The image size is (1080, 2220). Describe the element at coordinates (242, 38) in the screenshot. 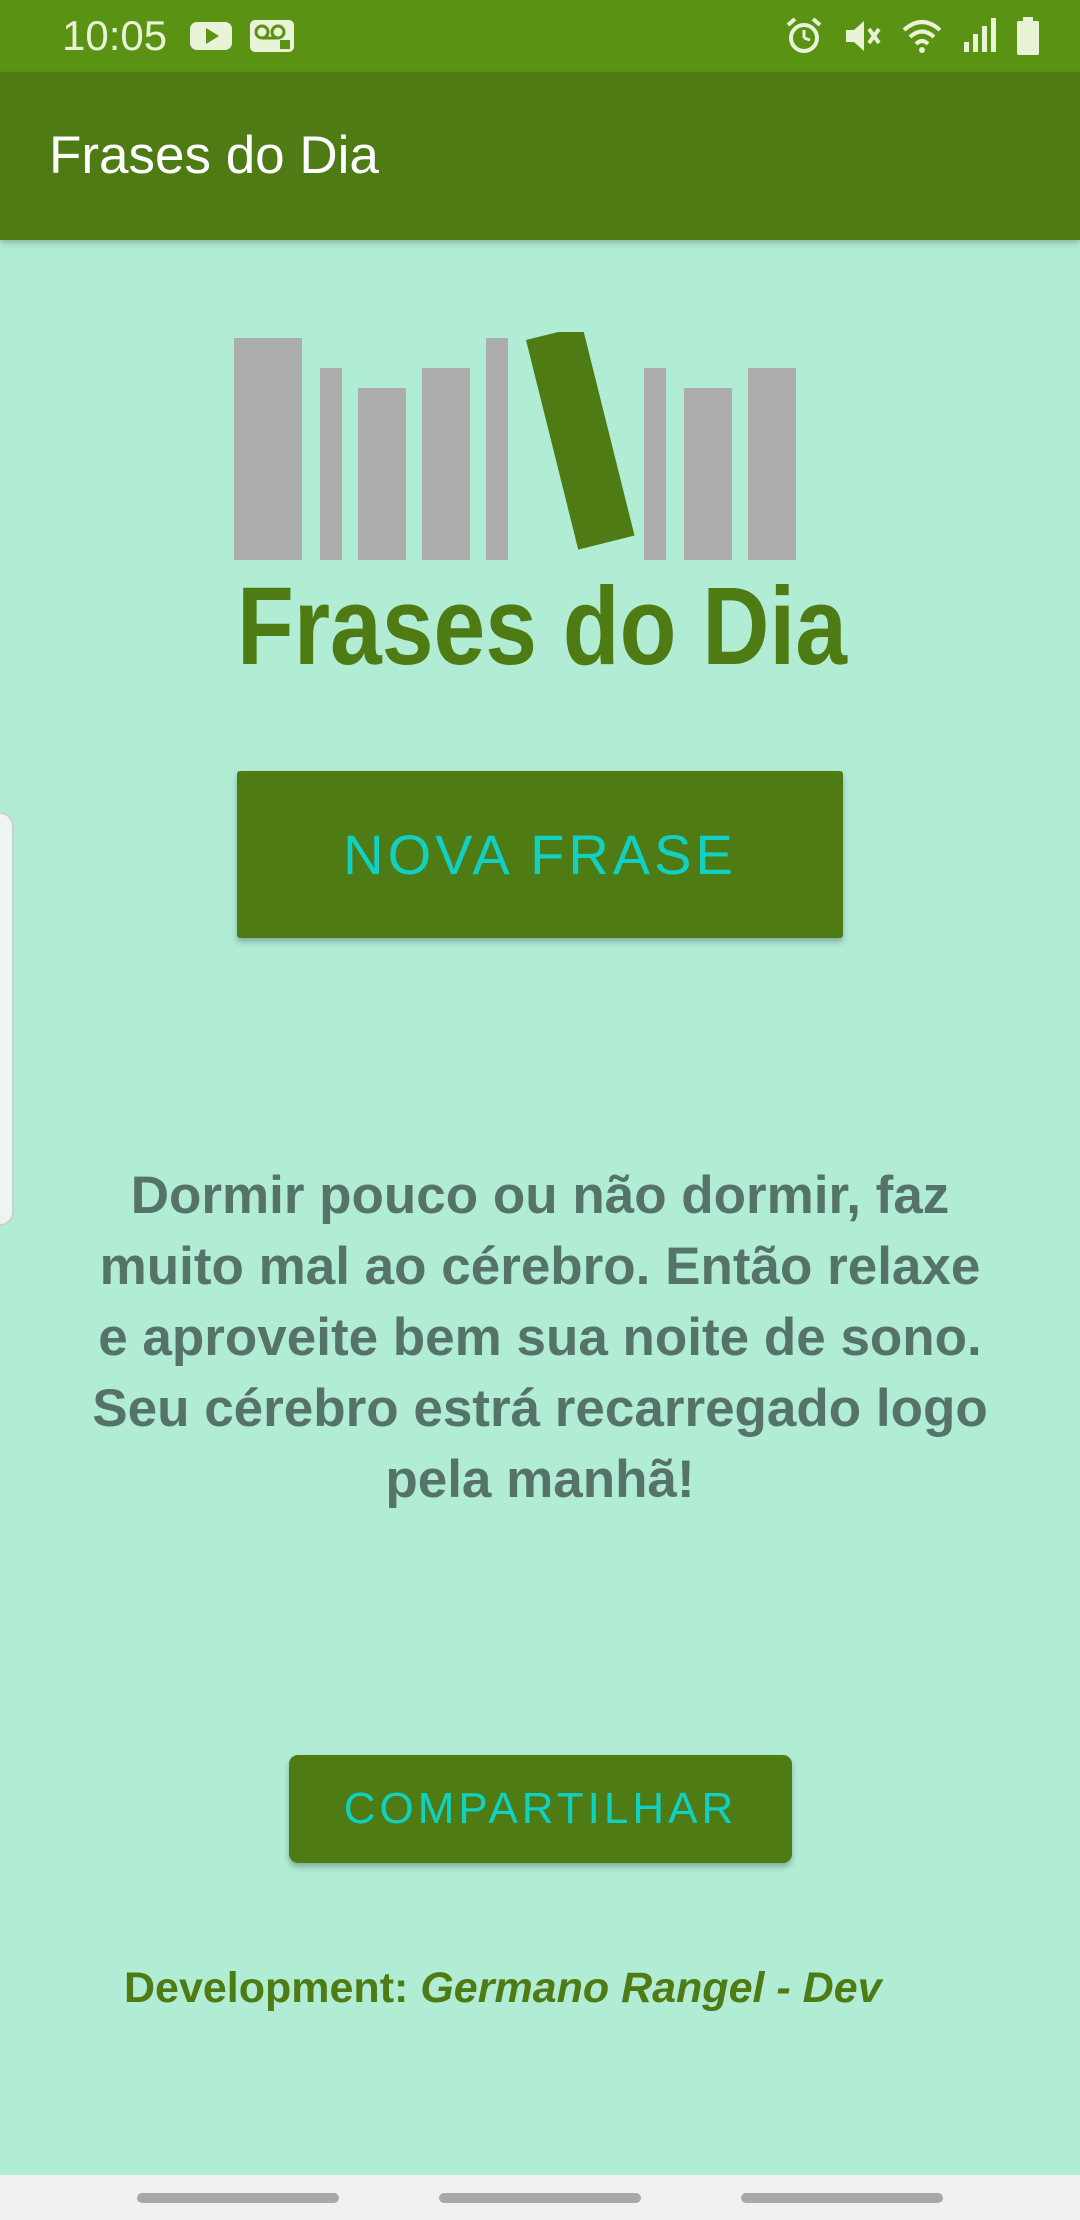

I see `status-left-icons` at that location.